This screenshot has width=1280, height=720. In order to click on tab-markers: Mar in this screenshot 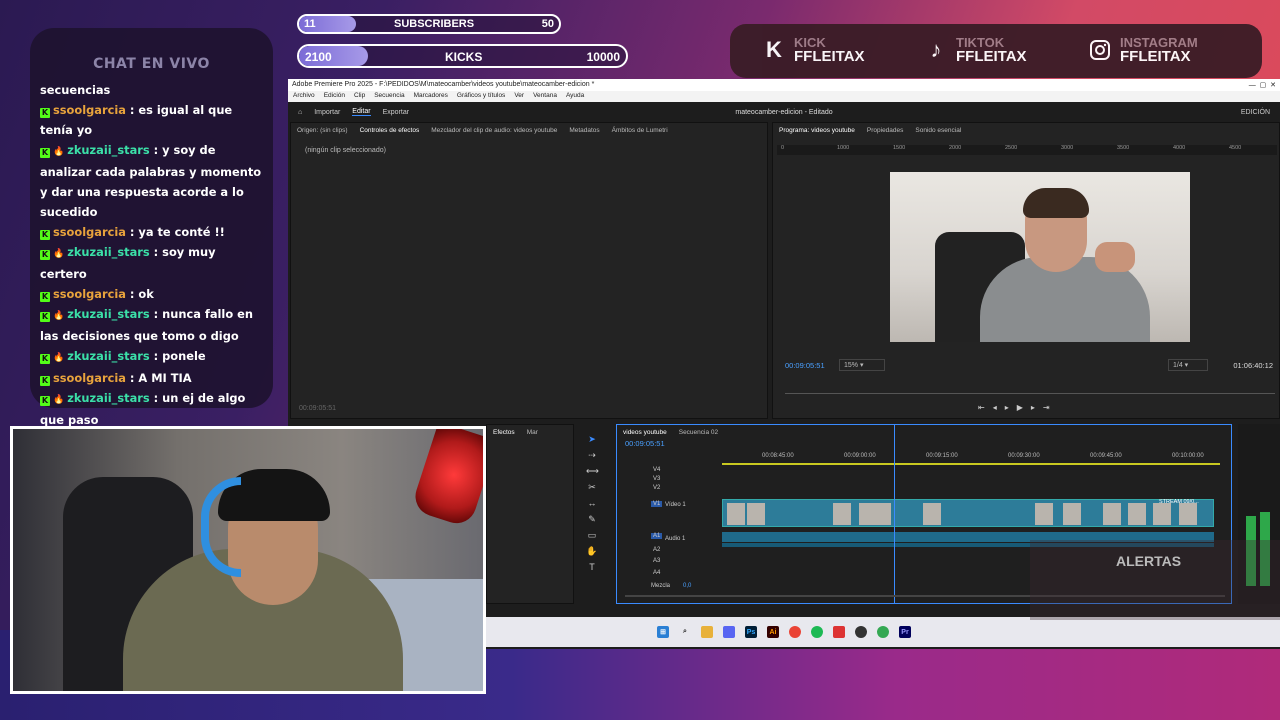, I will do `click(532, 432)`.